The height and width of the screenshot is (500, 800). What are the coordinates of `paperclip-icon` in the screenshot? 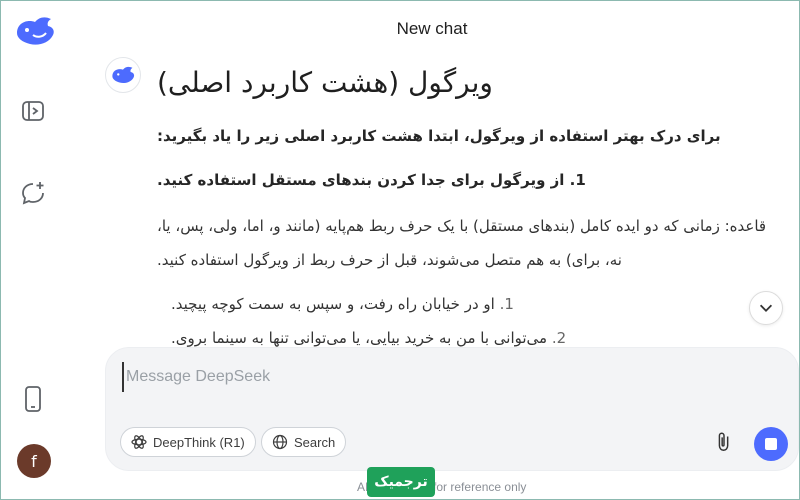 It's located at (723, 441).